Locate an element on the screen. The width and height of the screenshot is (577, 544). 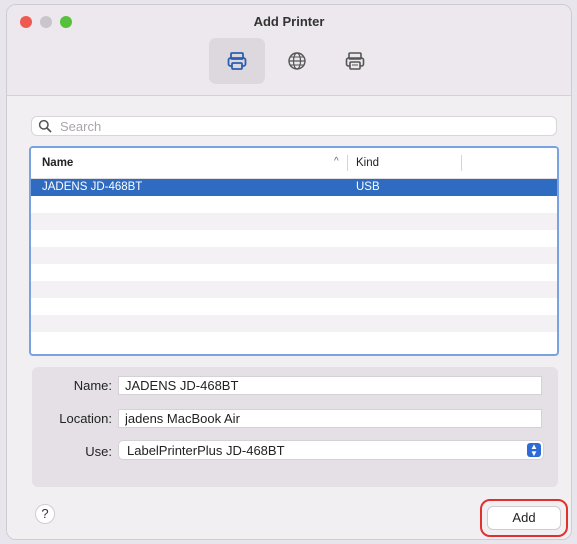
printer-name-cell: JADENS JD-468BT is located at coordinates (92, 187).